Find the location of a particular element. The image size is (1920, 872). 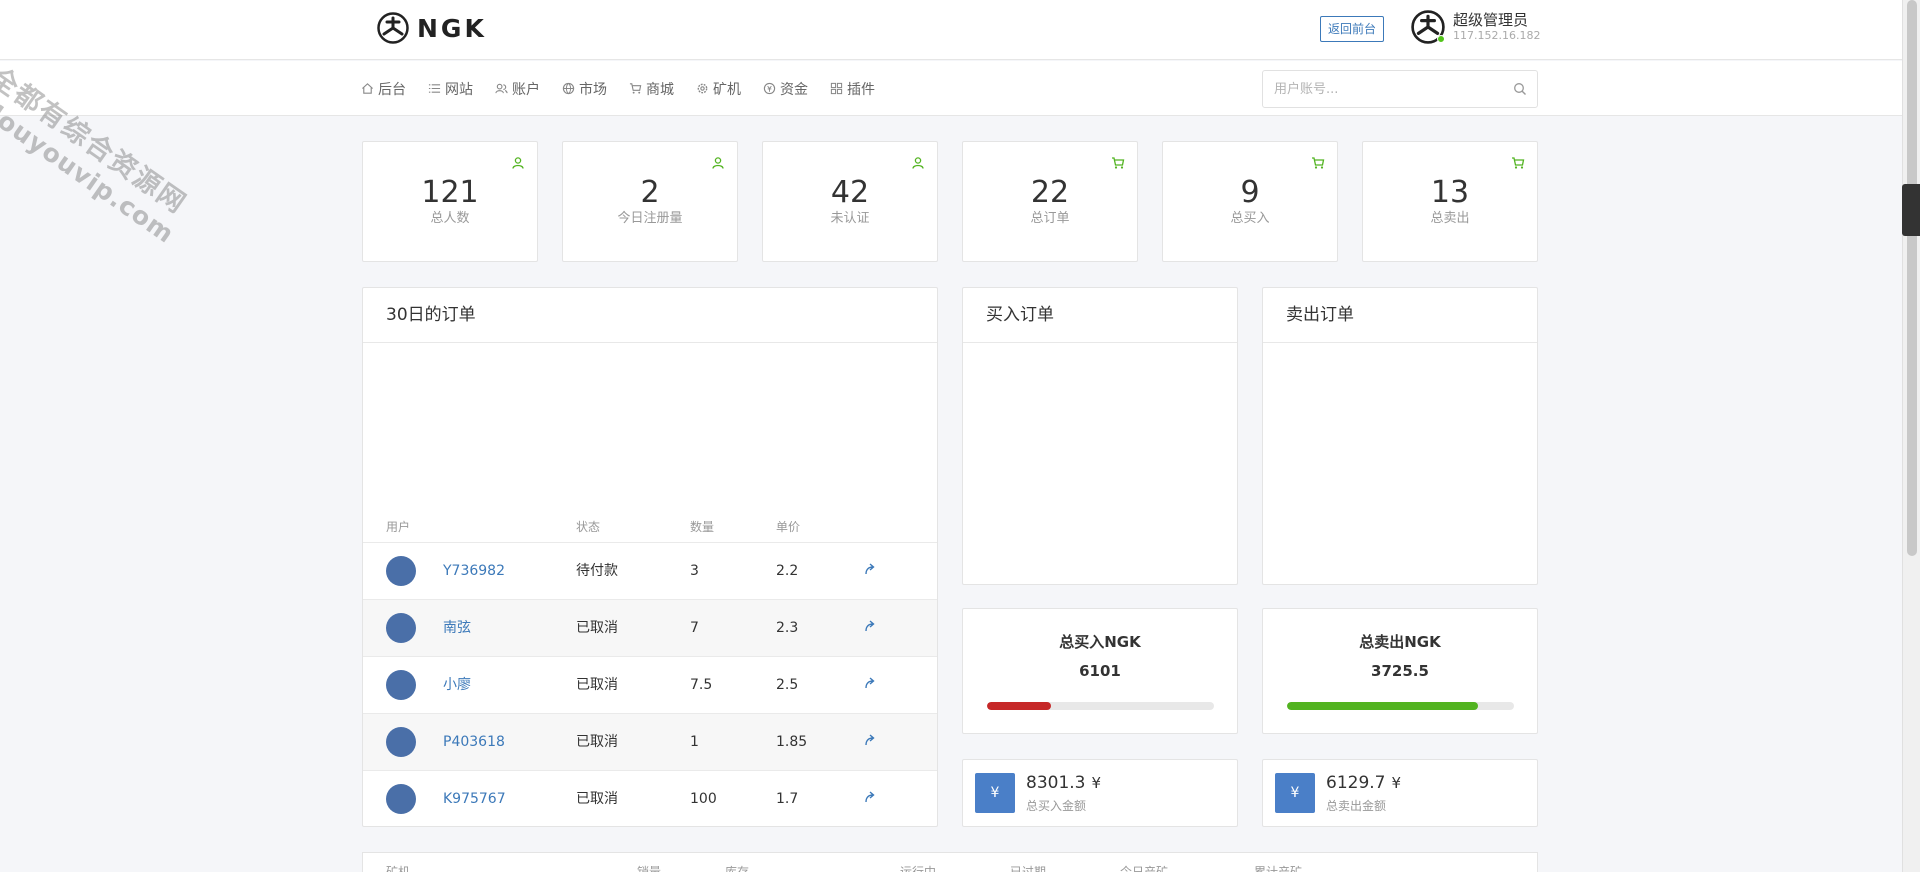

total-buy-amount-label: 总买入金额 is located at coordinates (1056, 806).